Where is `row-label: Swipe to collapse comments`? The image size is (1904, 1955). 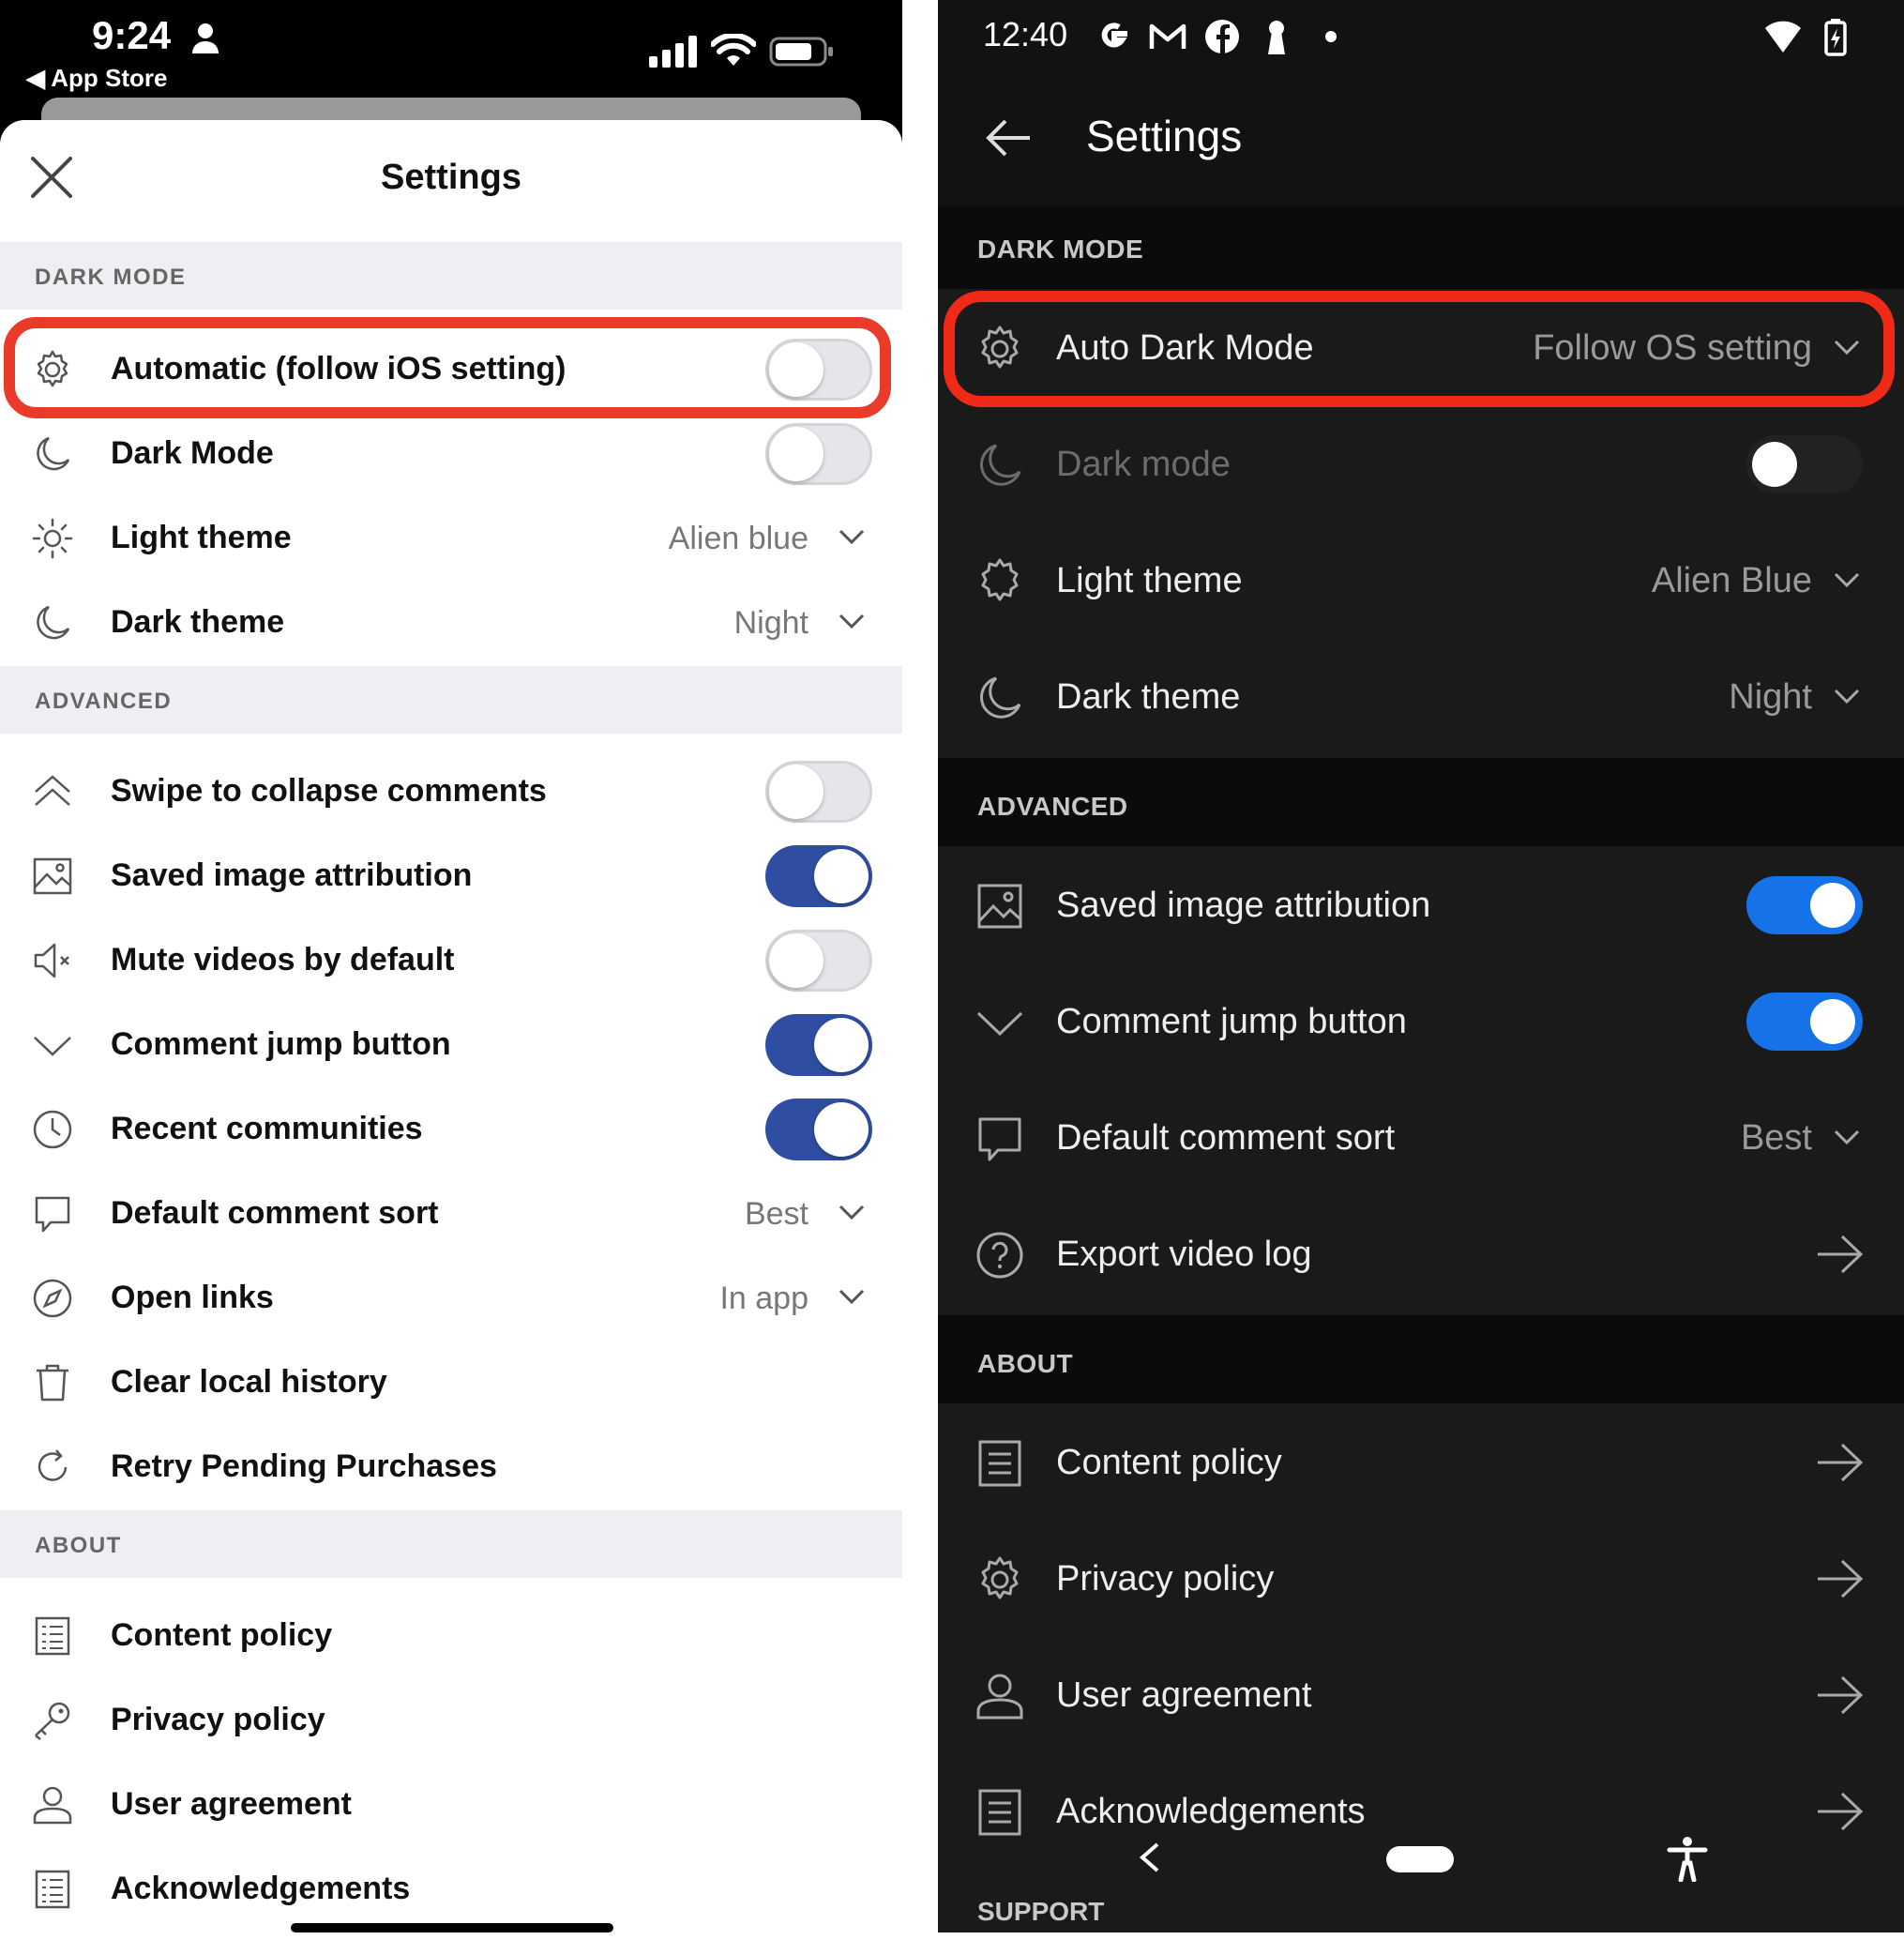 row-label: Swipe to collapse comments is located at coordinates (329, 791).